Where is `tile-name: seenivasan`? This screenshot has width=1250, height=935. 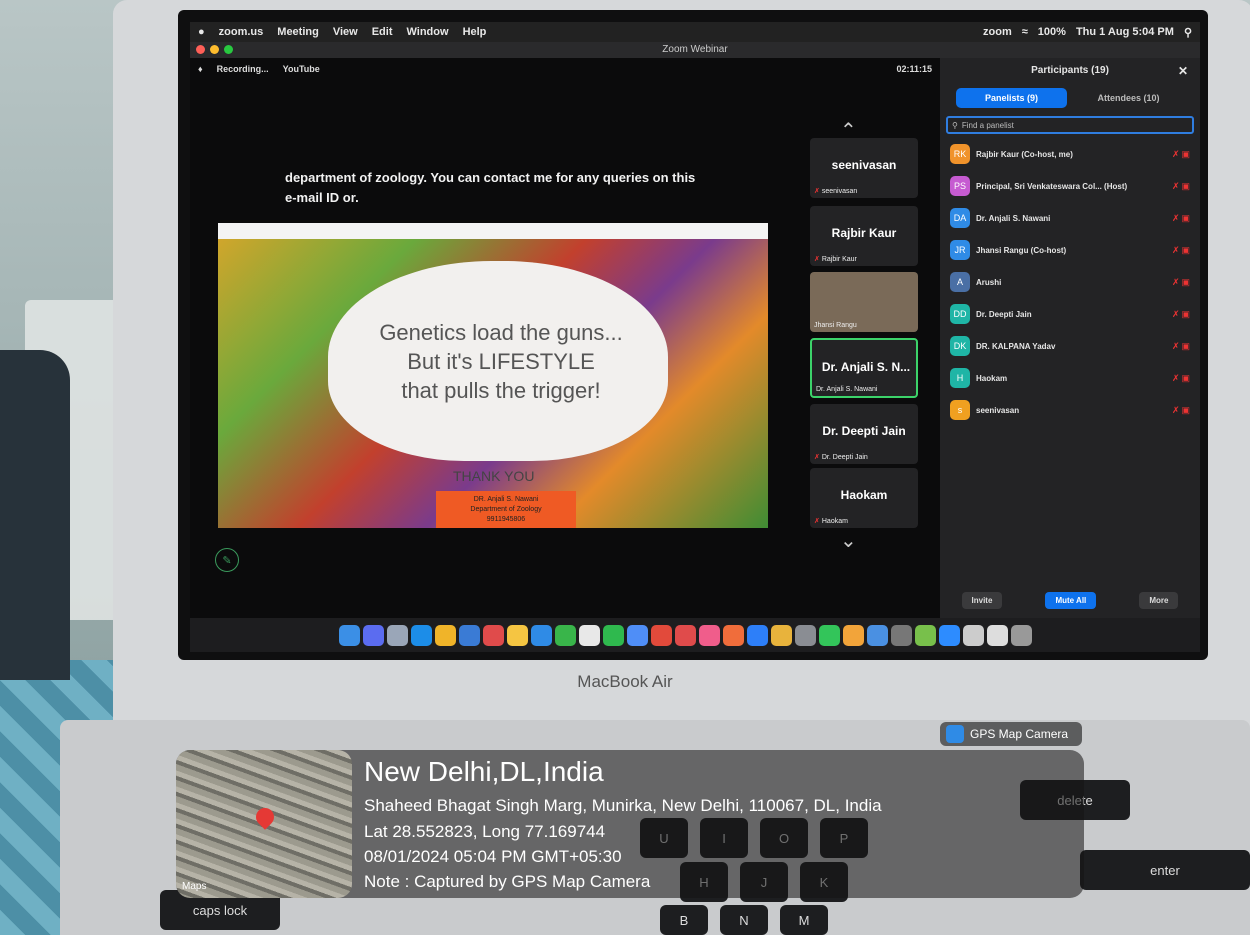
tile-name: seenivasan is located at coordinates (864, 165).